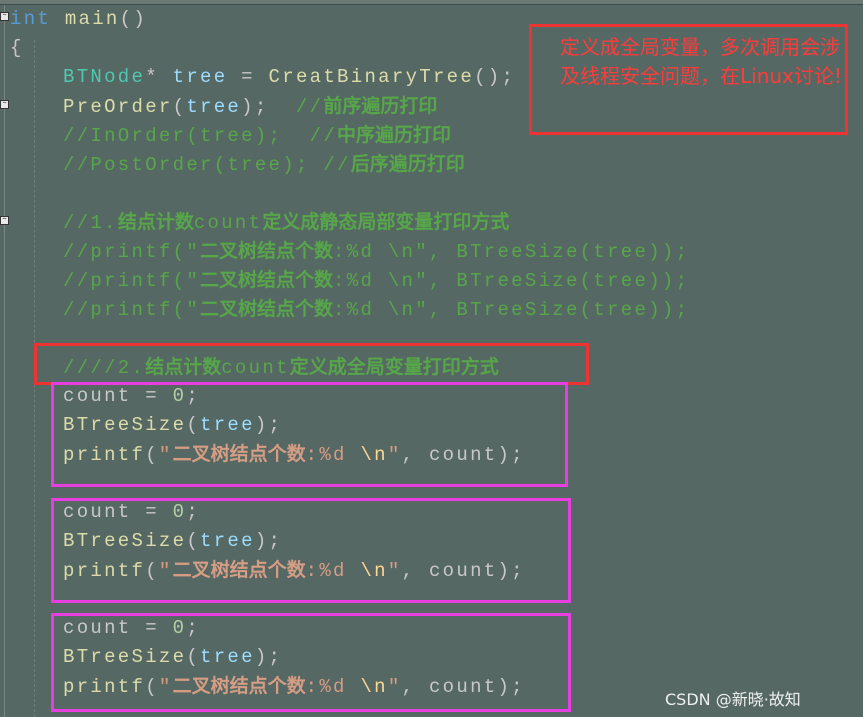 This screenshot has height=717, width=863. I want to click on code-line: int main(), so click(78, 19).